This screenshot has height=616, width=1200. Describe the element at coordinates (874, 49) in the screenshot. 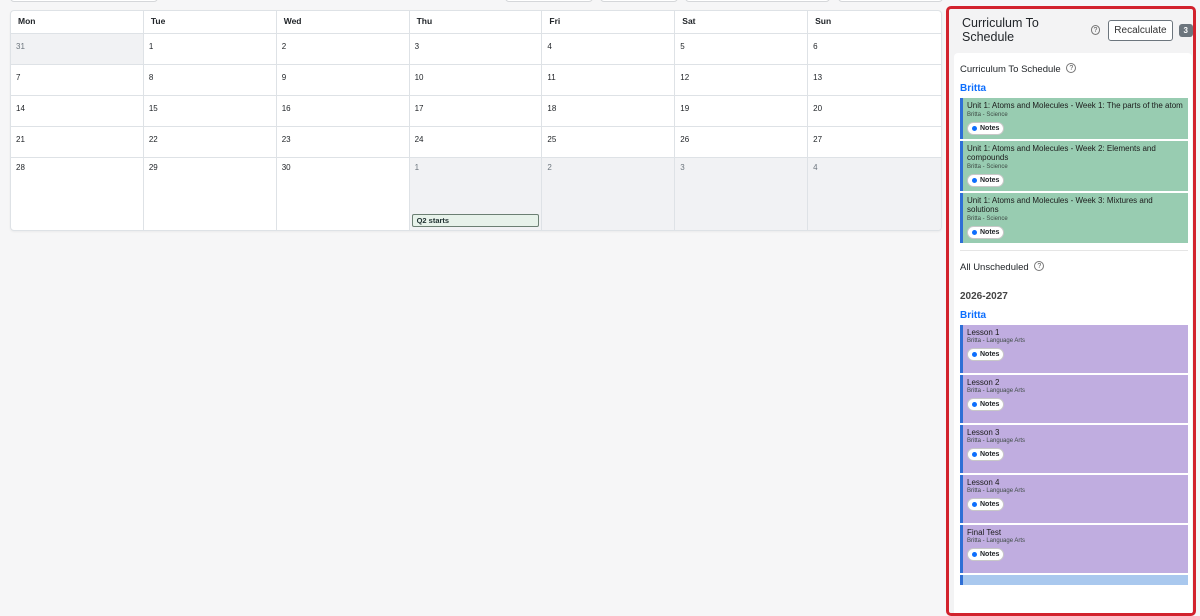

I see `day-cell: 6` at that location.